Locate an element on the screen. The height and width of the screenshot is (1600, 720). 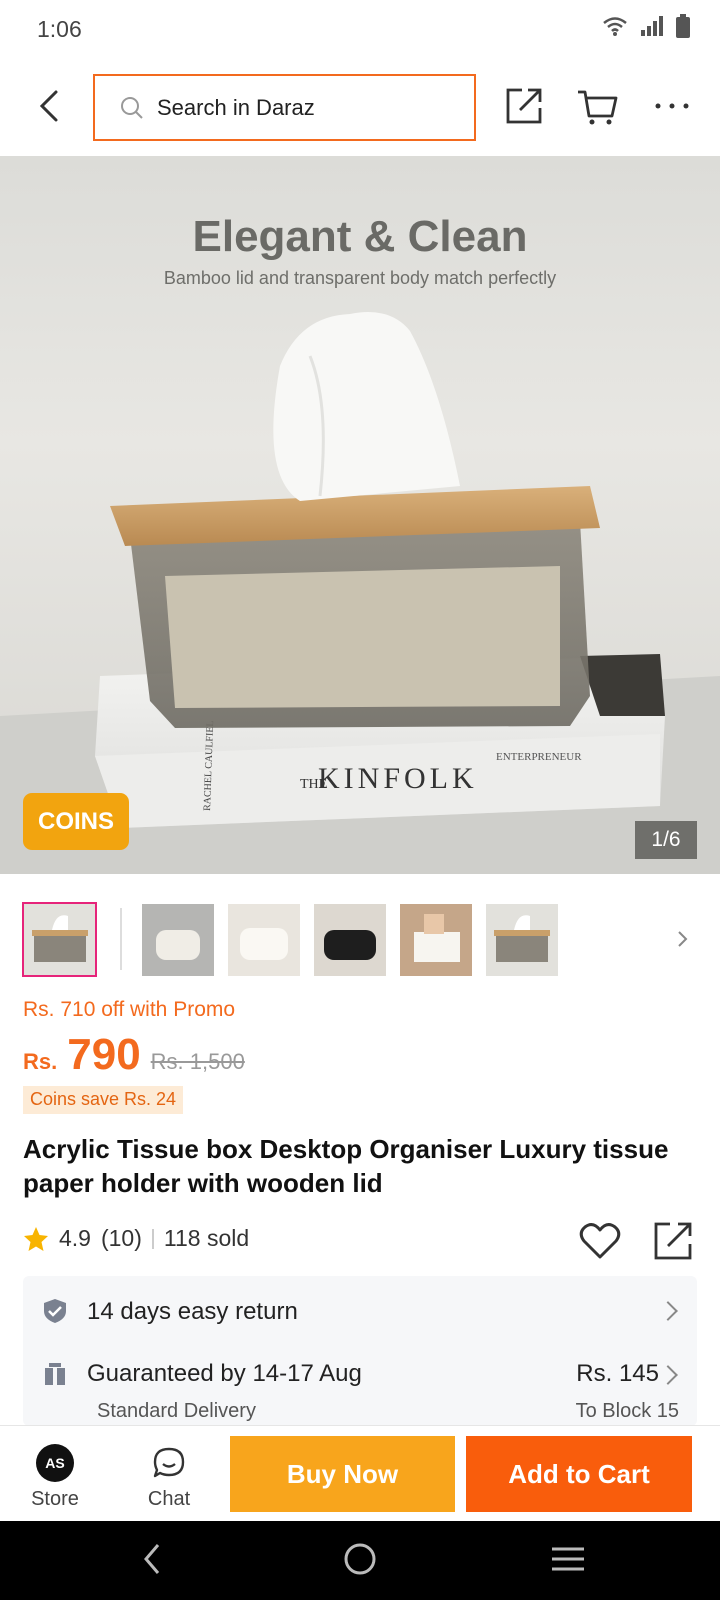
coins-save-badge: Coins save Rs. 24 is located at coordinates (103, 1100).